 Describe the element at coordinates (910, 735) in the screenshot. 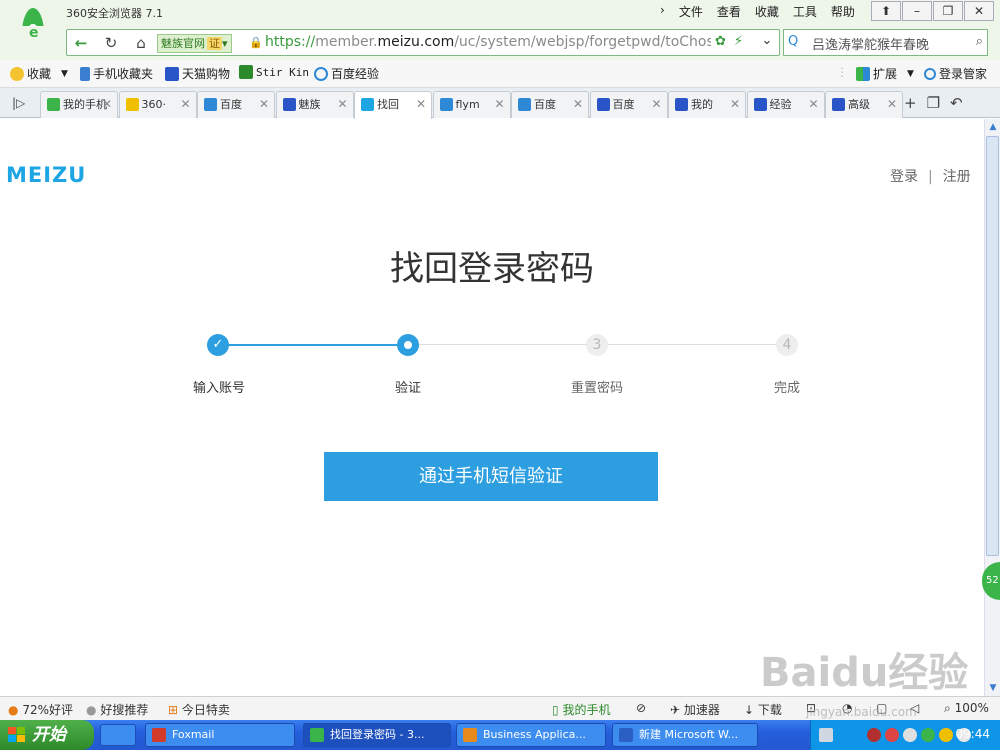

I see `tray-app-icon` at that location.